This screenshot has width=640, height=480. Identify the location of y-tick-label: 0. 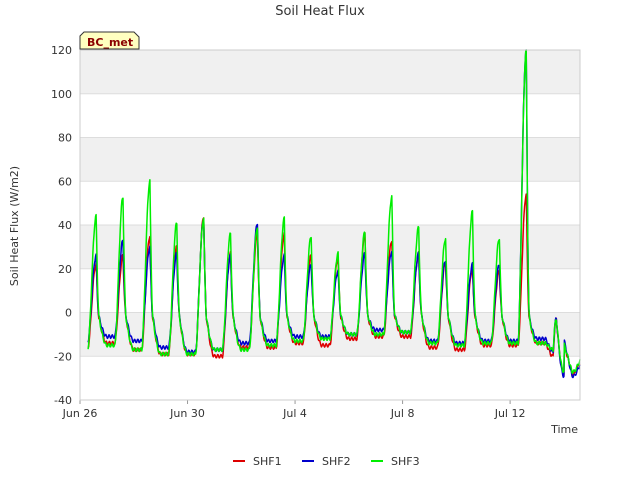
(68, 313).